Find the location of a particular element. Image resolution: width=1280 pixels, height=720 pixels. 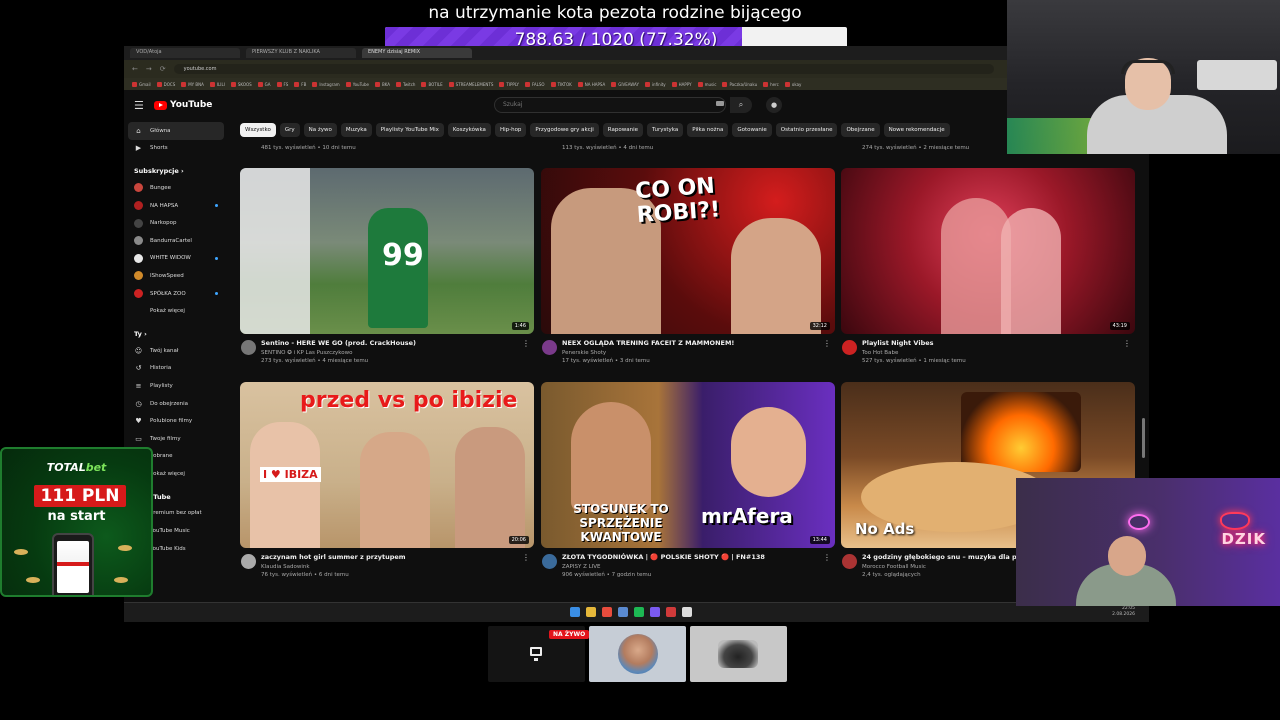

system-tray-clock: 22:05 2.08.2026 is located at coordinates (1123, 612).